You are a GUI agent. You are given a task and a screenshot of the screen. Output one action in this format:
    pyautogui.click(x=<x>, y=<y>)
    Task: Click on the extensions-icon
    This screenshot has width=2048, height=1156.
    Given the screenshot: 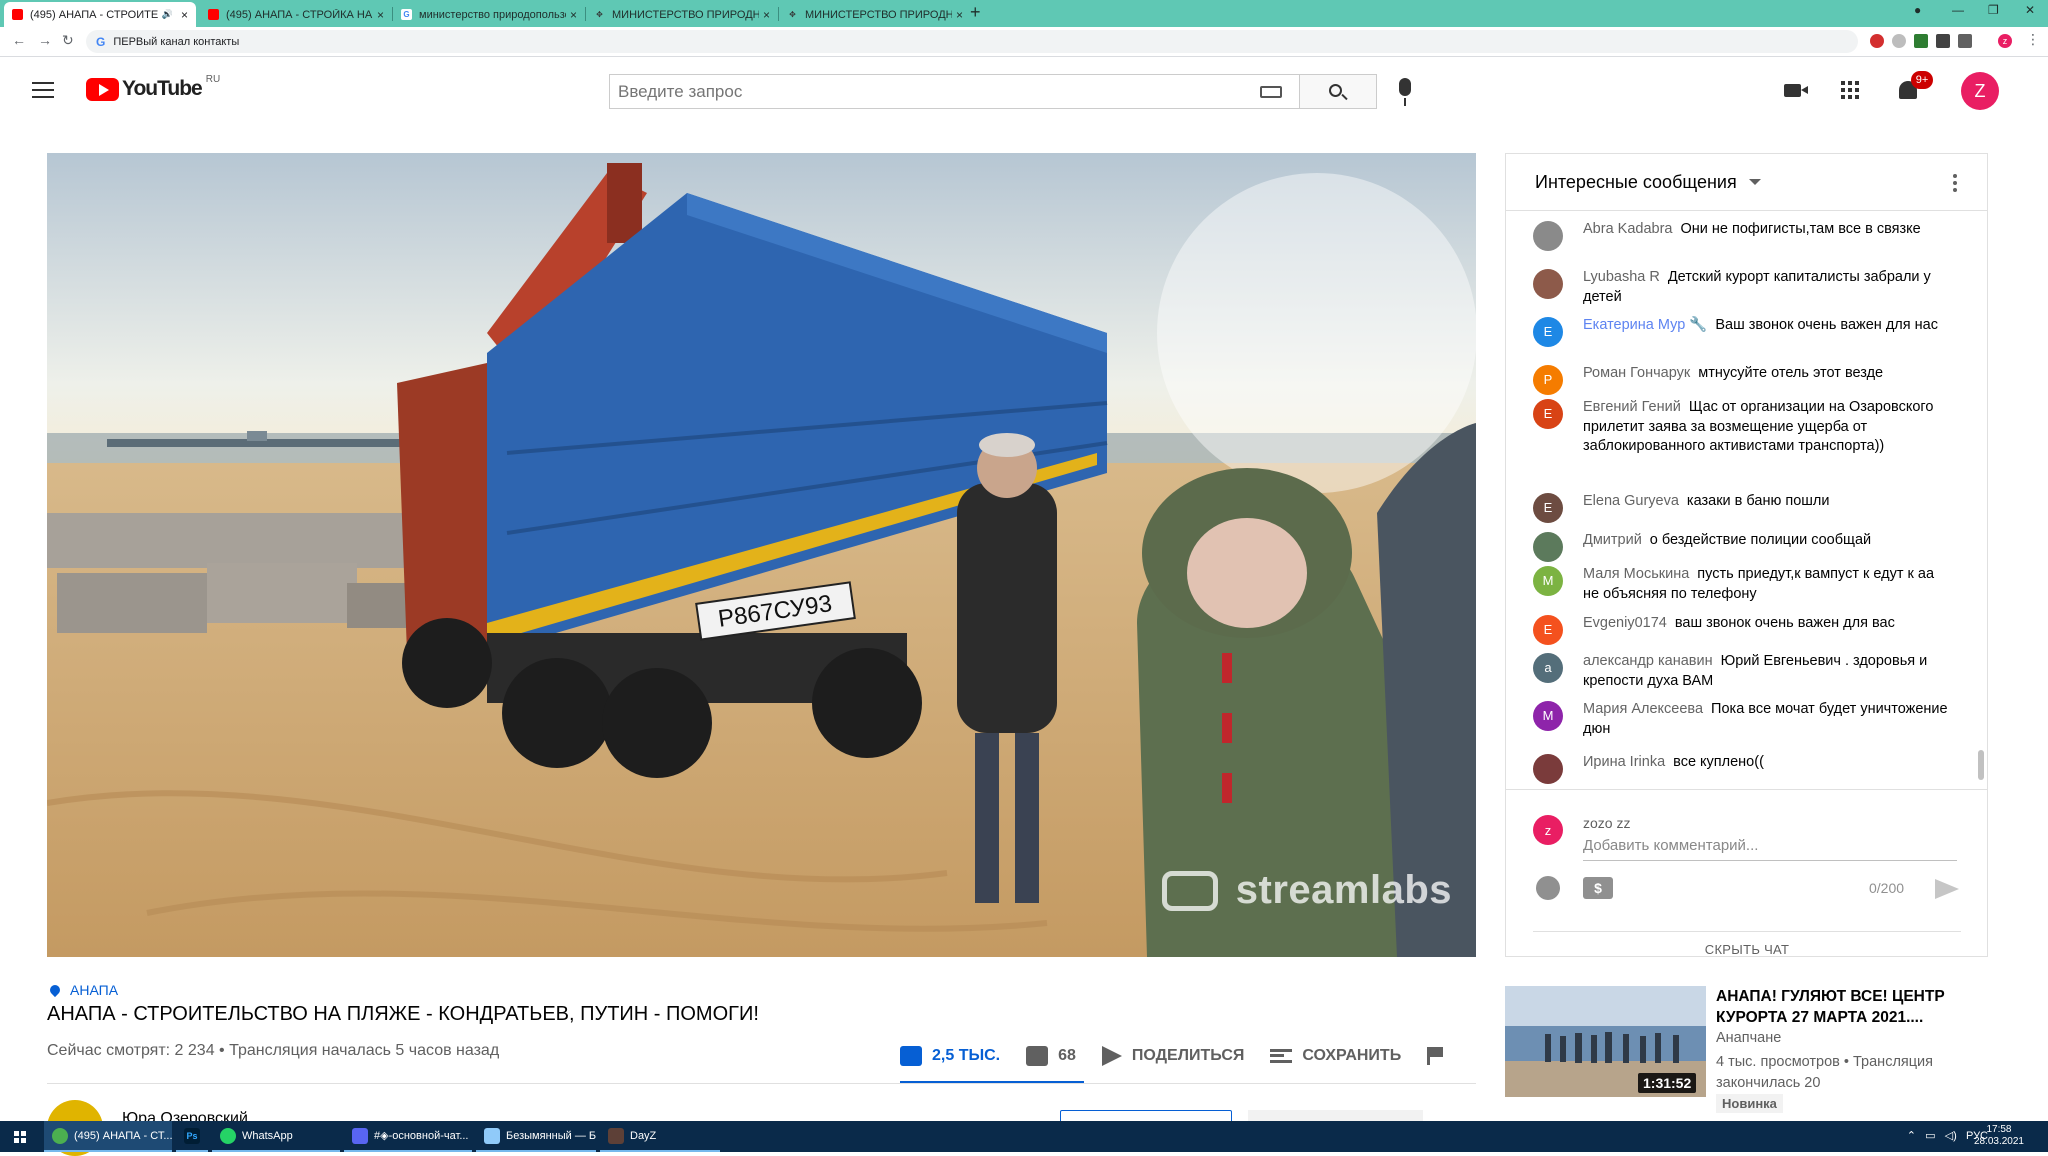 What is the action you would take?
    pyautogui.click(x=1943, y=41)
    